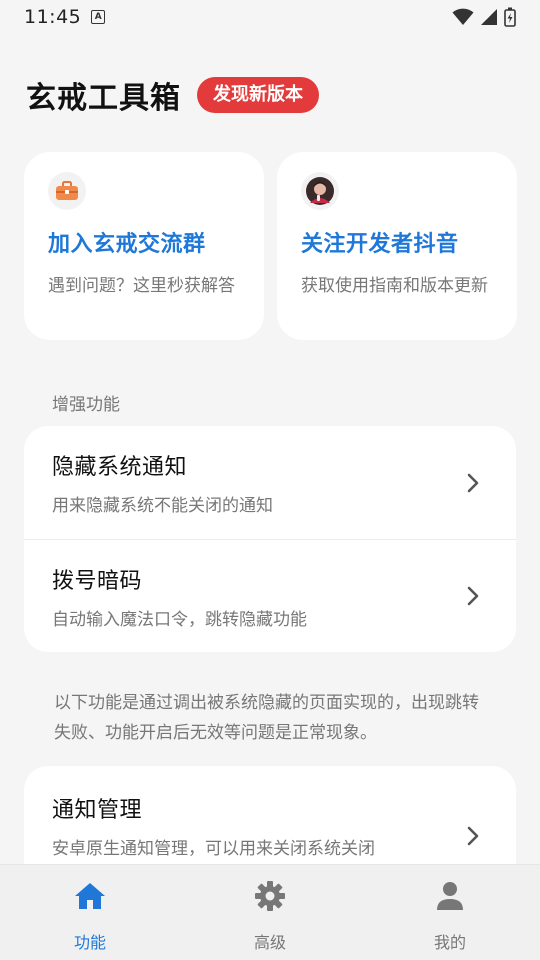 The height and width of the screenshot is (960, 540). I want to click on follow-developer-card: 关注开发者抖音 获取使用指南和版本更新, so click(397, 246).